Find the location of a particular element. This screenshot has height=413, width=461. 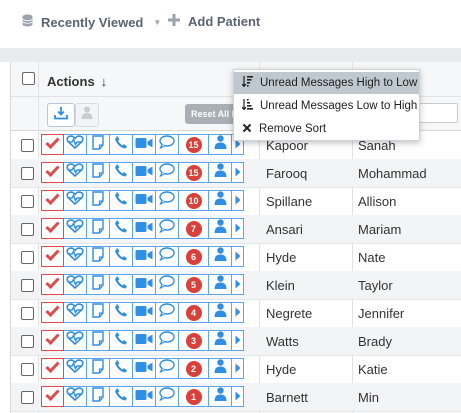

table-row: 15 Farooq Mohammad is located at coordinates (236, 173).